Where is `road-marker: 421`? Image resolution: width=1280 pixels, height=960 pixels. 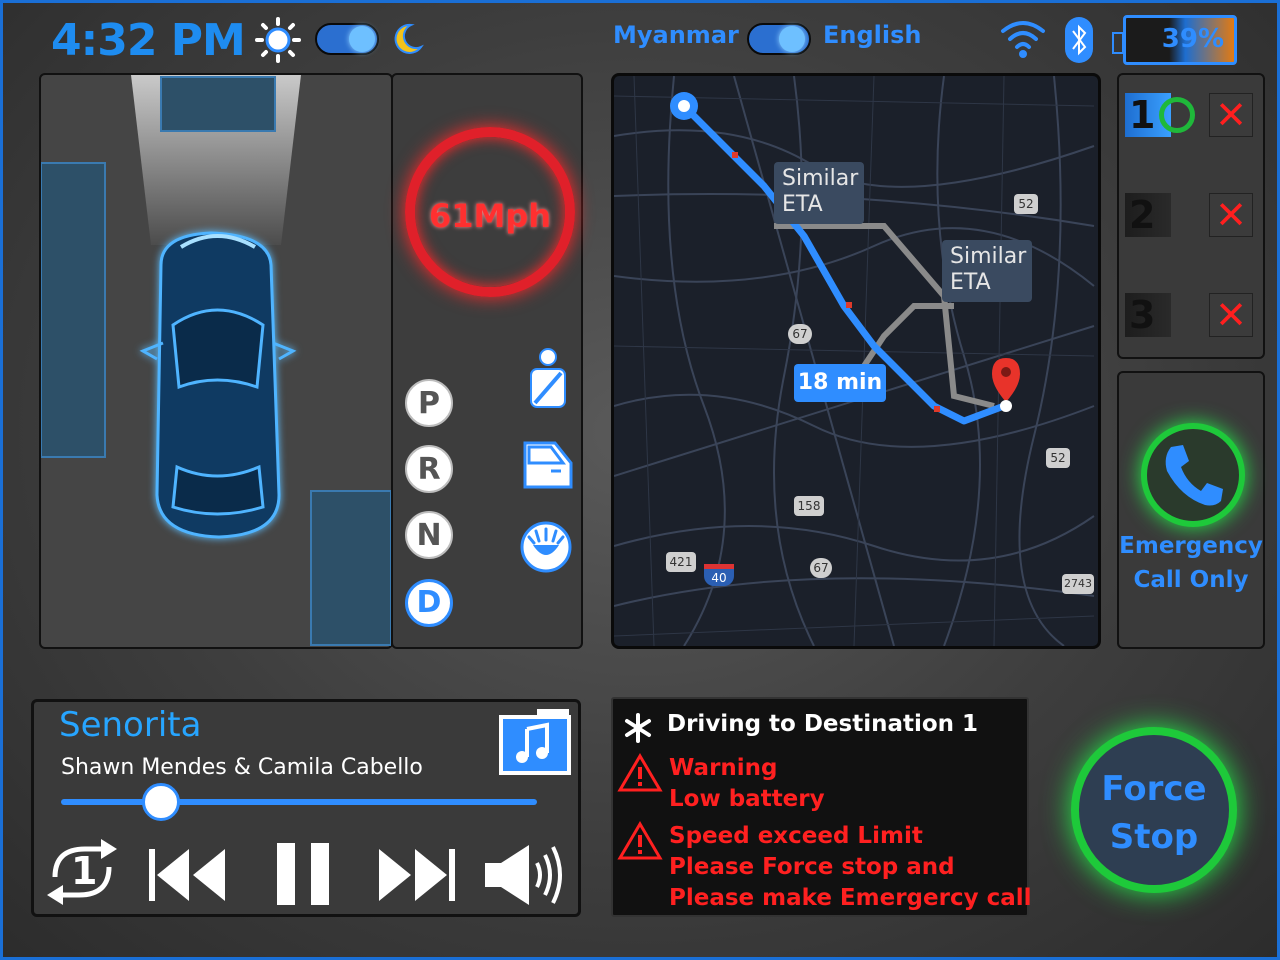
road-marker: 421 is located at coordinates (681, 562).